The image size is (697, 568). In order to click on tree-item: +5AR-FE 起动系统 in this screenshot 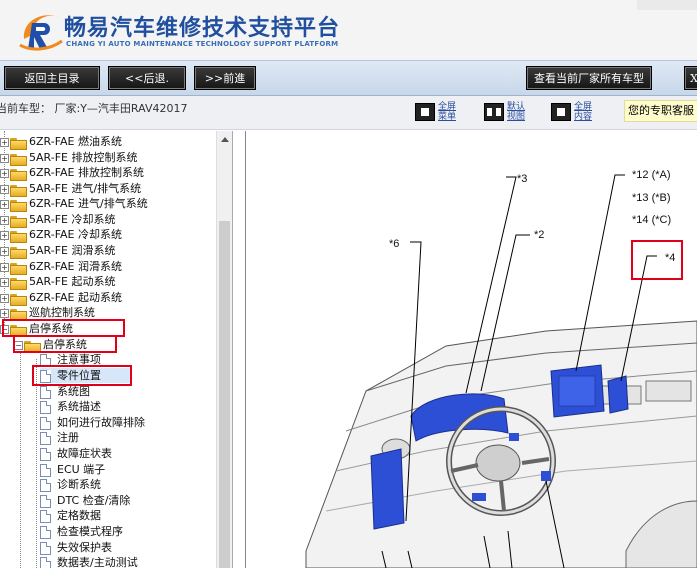, I will do `click(58, 282)`.